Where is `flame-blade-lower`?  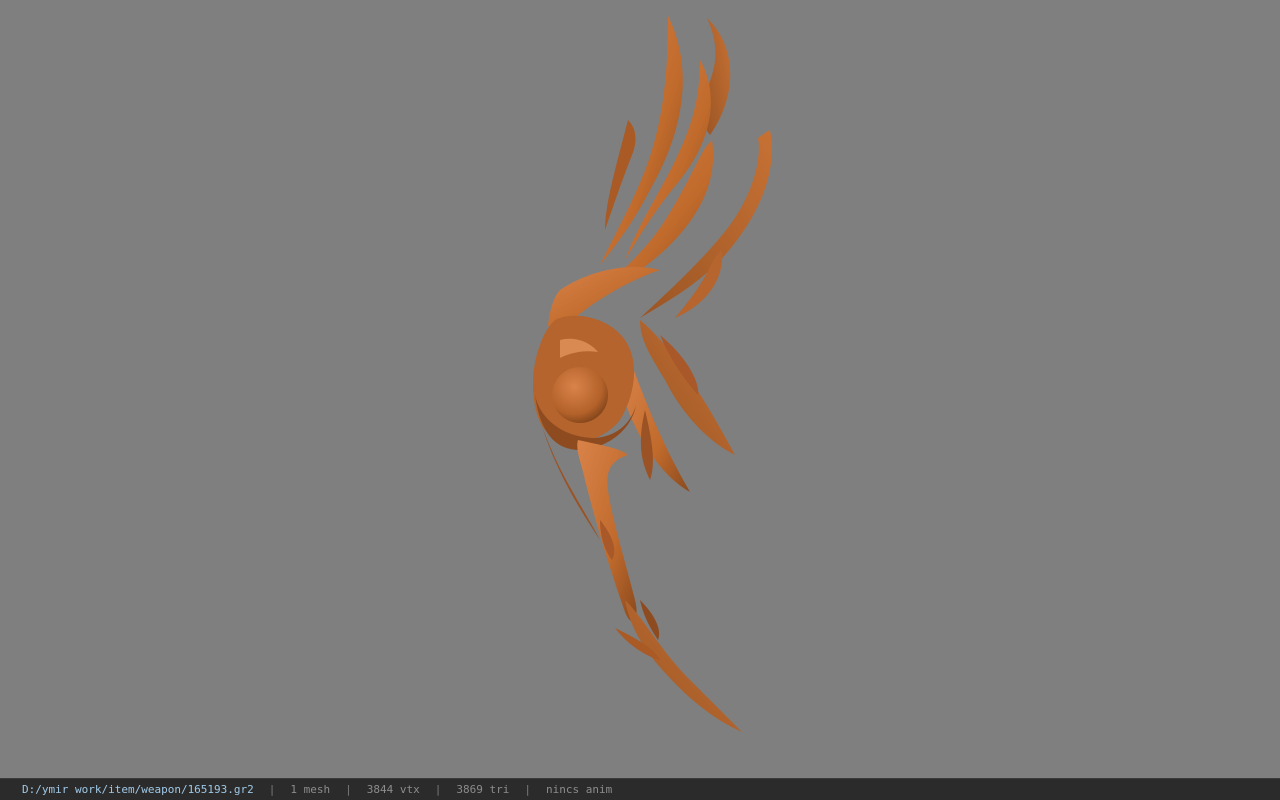 flame-blade-lower is located at coordinates (678, 666).